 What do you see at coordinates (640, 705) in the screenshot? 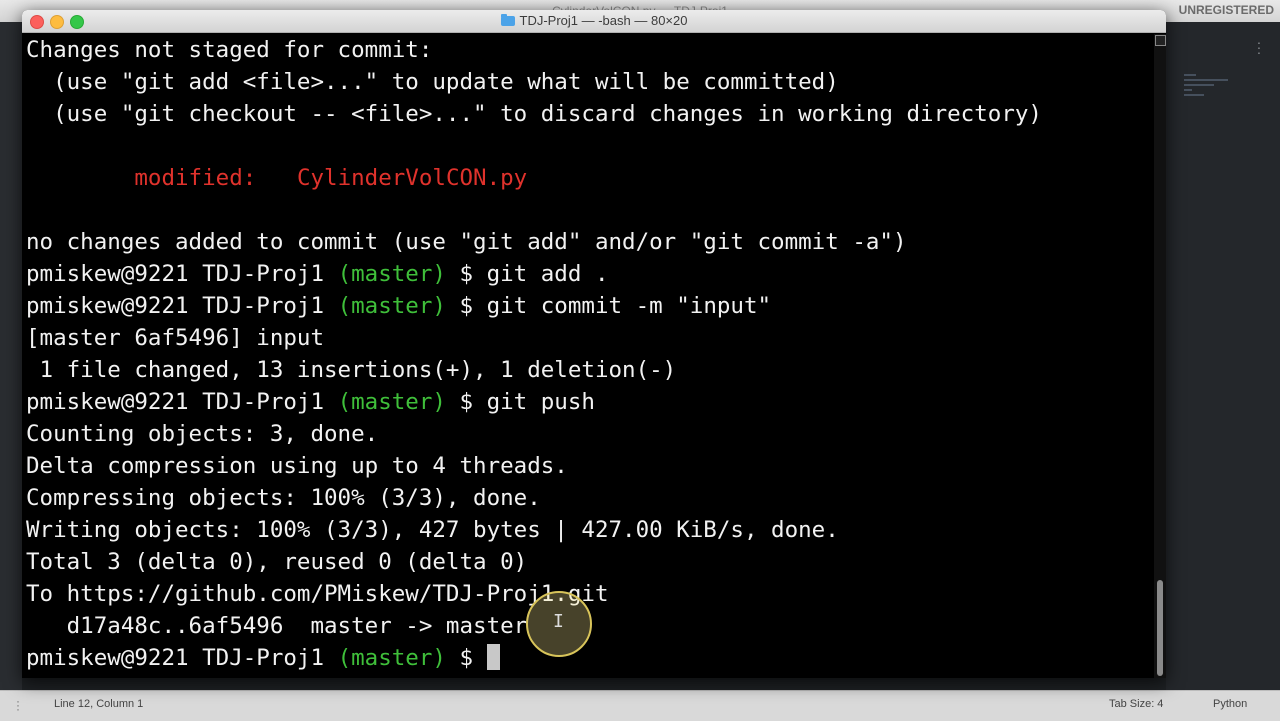
I see `editor-statusbar: · · · Line 12, Column 1 Tab Size: 4 Python` at bounding box center [640, 705].